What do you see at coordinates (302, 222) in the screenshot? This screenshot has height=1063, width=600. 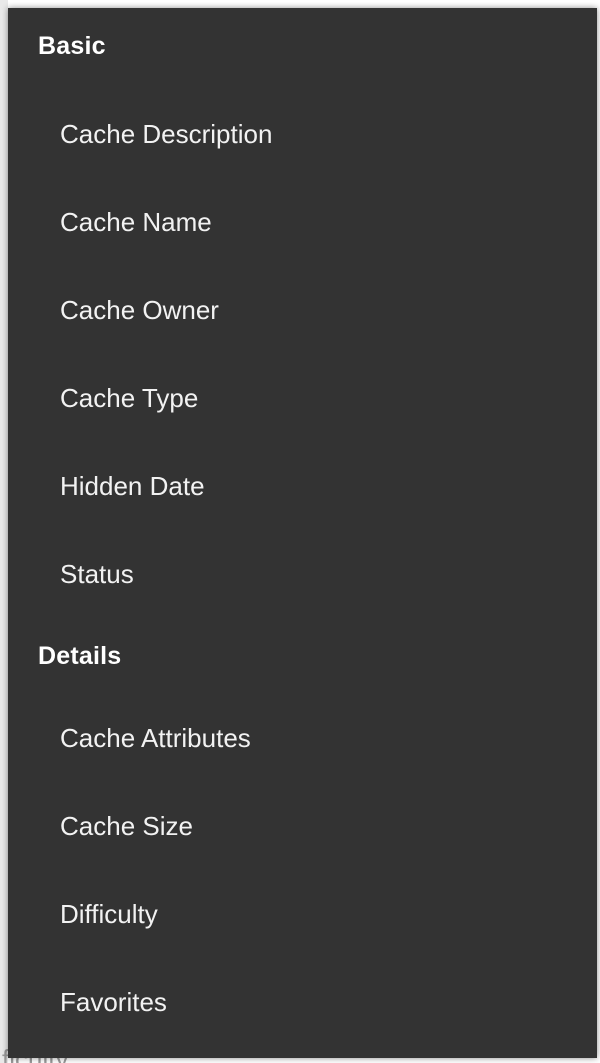 I see `menu-item-cache-name: Cache Name` at bounding box center [302, 222].